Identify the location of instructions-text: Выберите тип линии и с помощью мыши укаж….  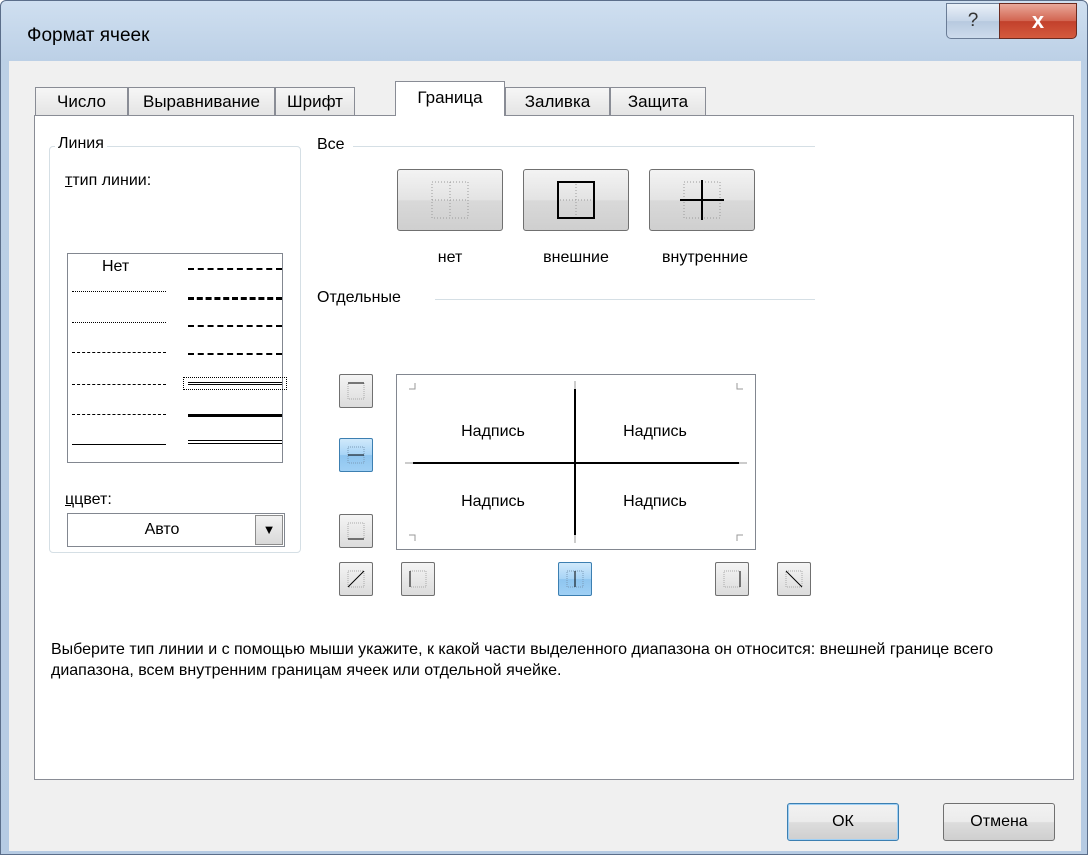
(522, 660).